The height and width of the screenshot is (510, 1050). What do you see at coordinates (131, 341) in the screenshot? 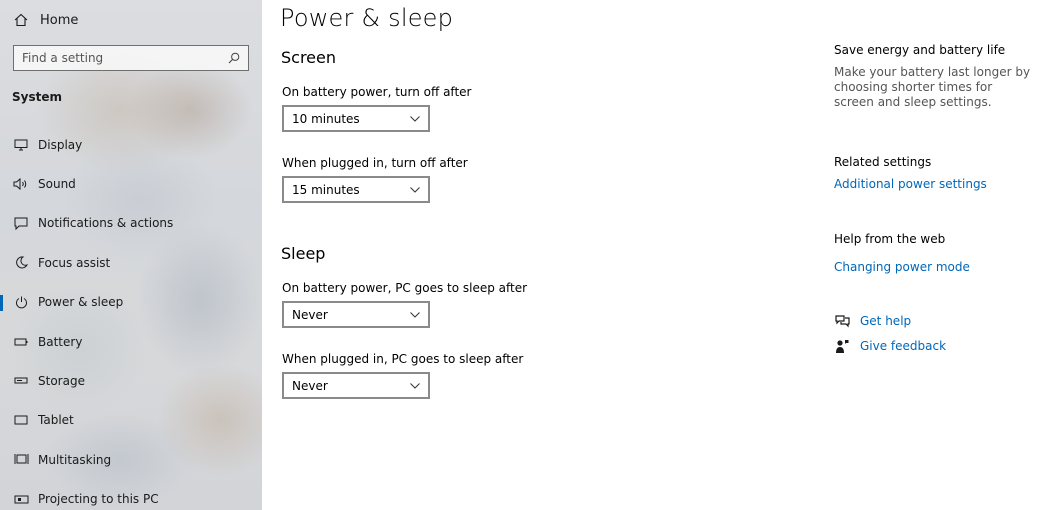
I see `sidebar-item-battery: Battery` at bounding box center [131, 341].